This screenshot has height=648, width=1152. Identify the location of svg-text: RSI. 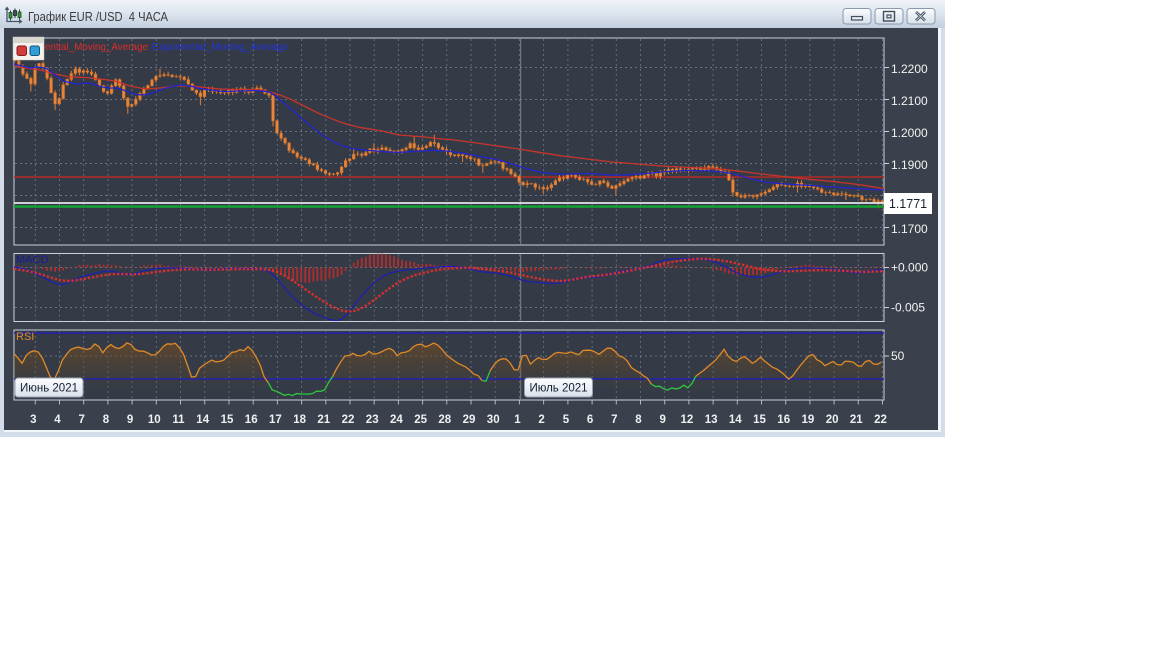
(25, 337).